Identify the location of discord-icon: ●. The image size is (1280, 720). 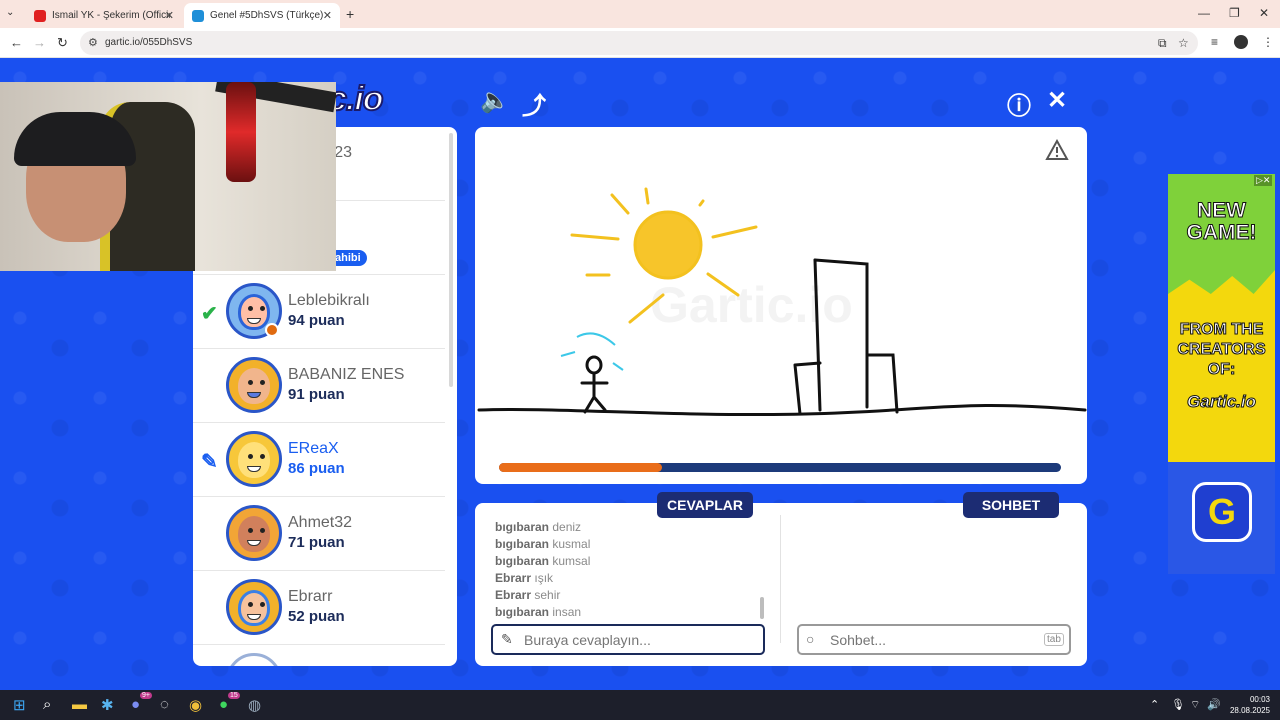
(135, 704).